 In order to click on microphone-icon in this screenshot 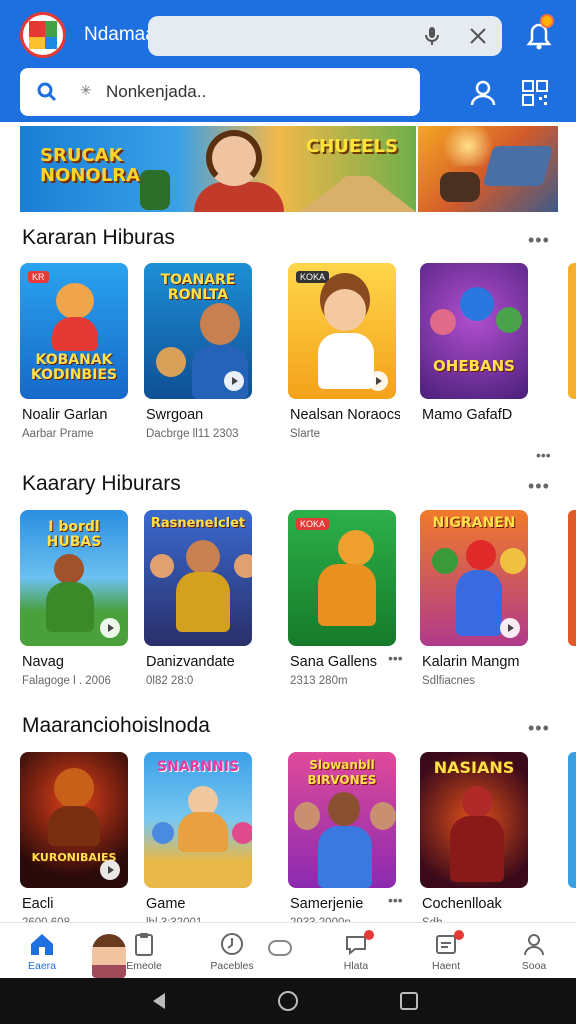, I will do `click(432, 36)`.